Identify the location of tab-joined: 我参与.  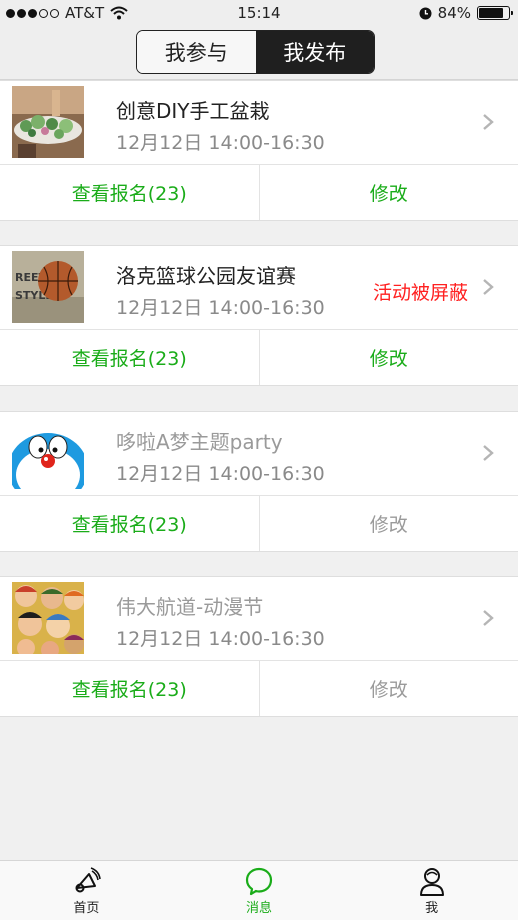
(196, 52).